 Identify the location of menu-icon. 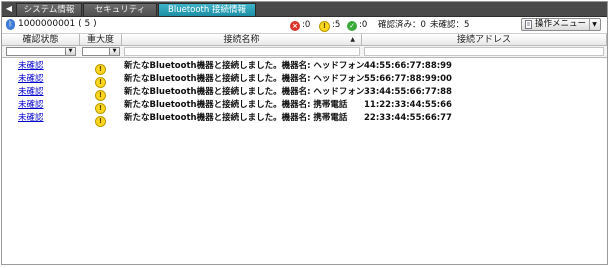
(528, 24).